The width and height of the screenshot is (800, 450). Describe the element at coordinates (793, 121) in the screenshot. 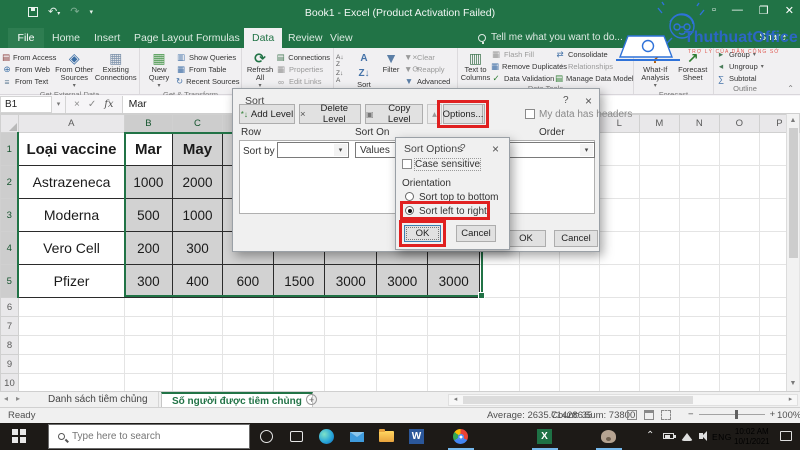

I see `scroll-up-icon: ▲` at that location.